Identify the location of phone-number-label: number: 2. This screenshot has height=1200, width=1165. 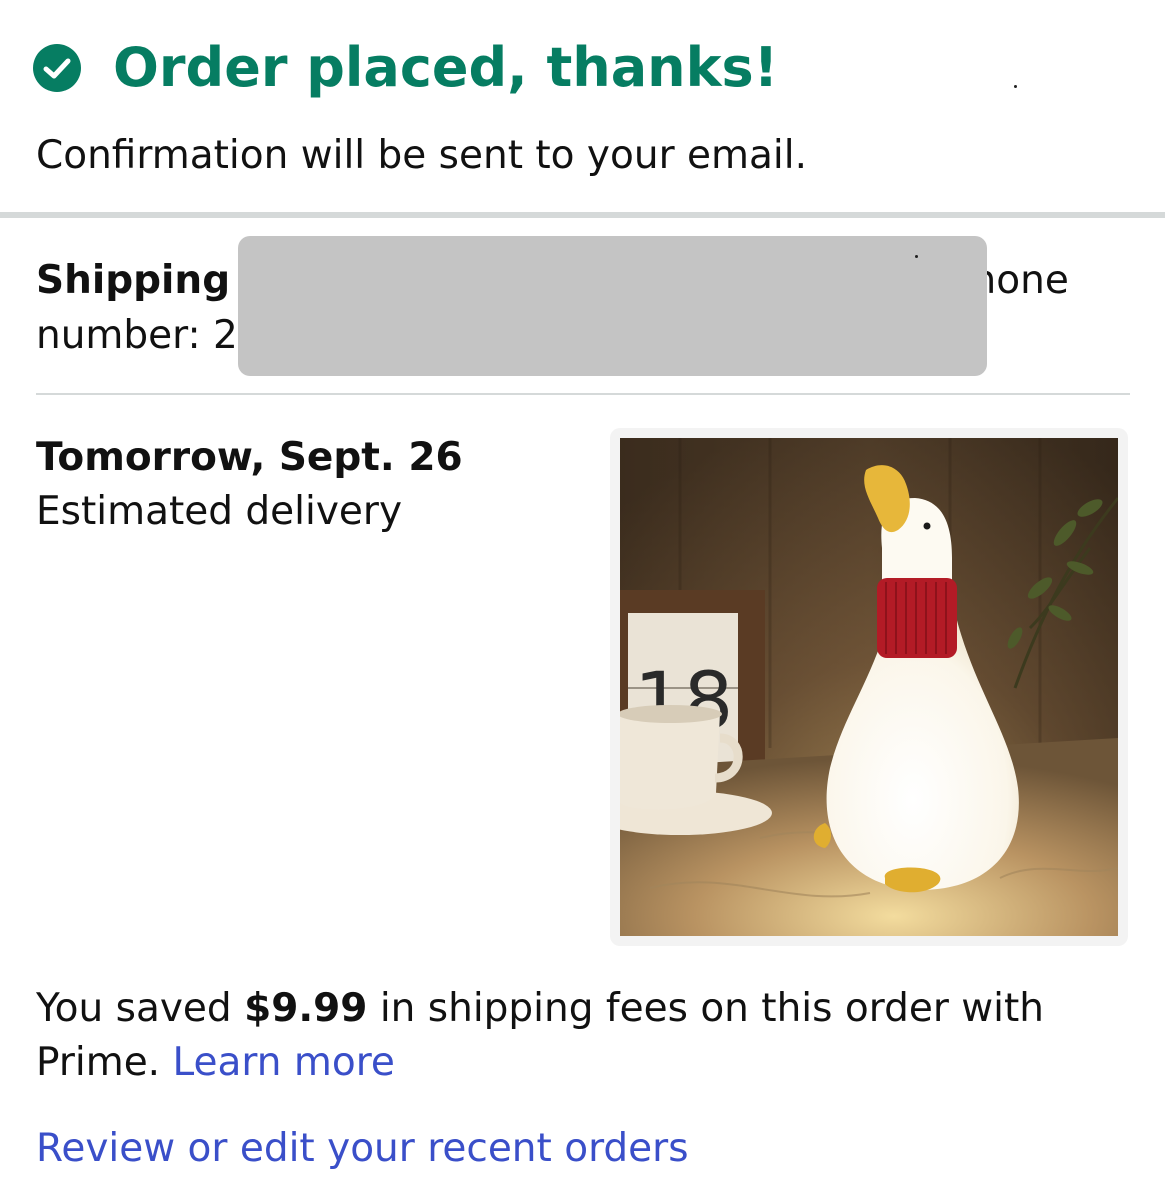
(137, 335).